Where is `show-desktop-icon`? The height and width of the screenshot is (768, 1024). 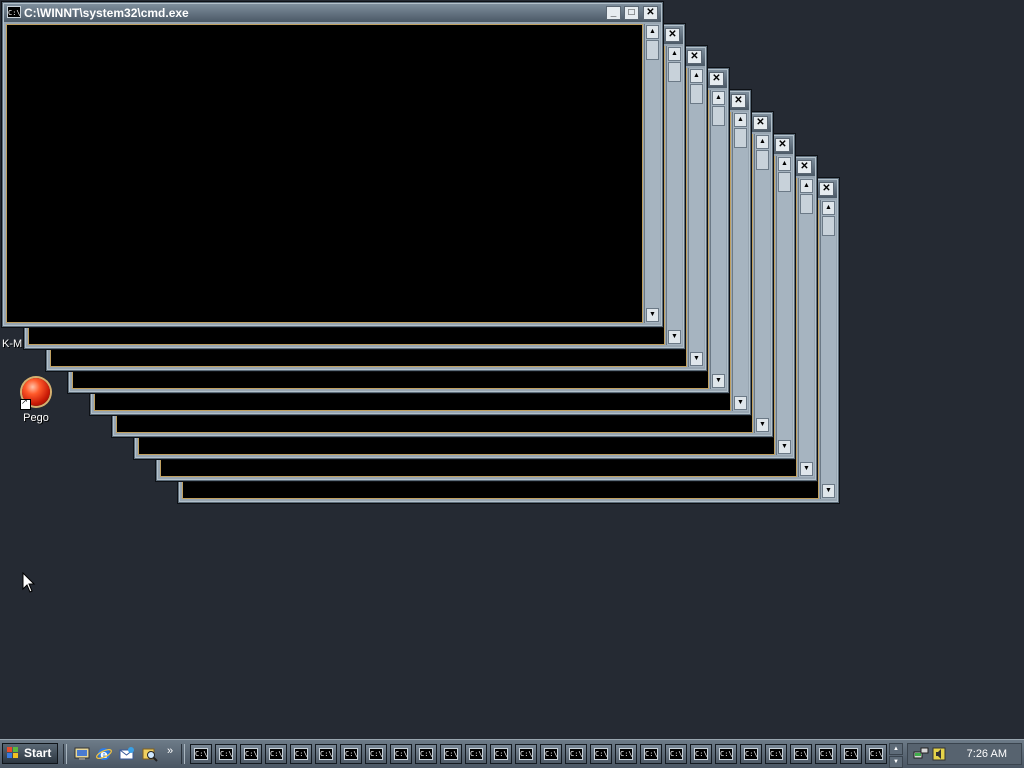
show-desktop-icon is located at coordinates (82, 754).